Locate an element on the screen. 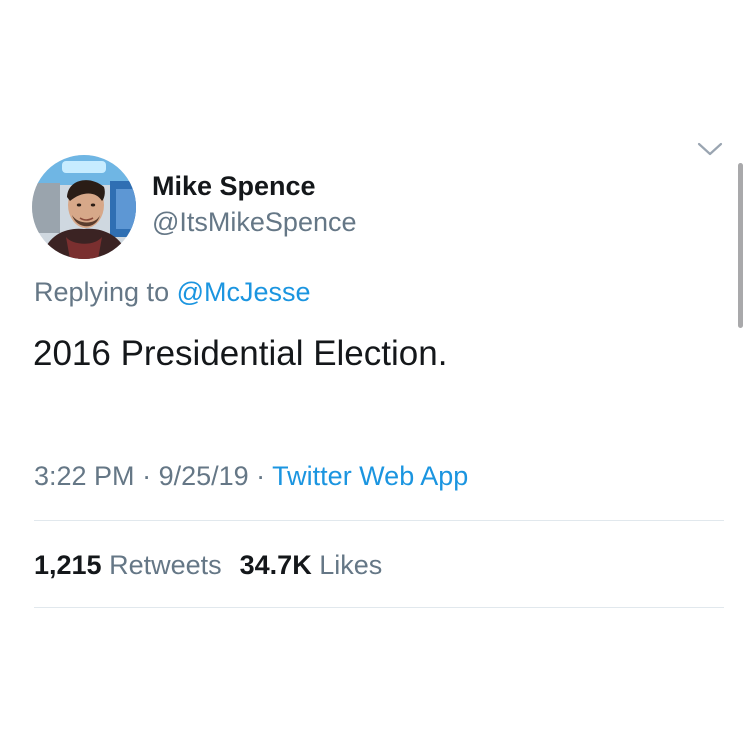  user-avatar-icon is located at coordinates (84, 207).